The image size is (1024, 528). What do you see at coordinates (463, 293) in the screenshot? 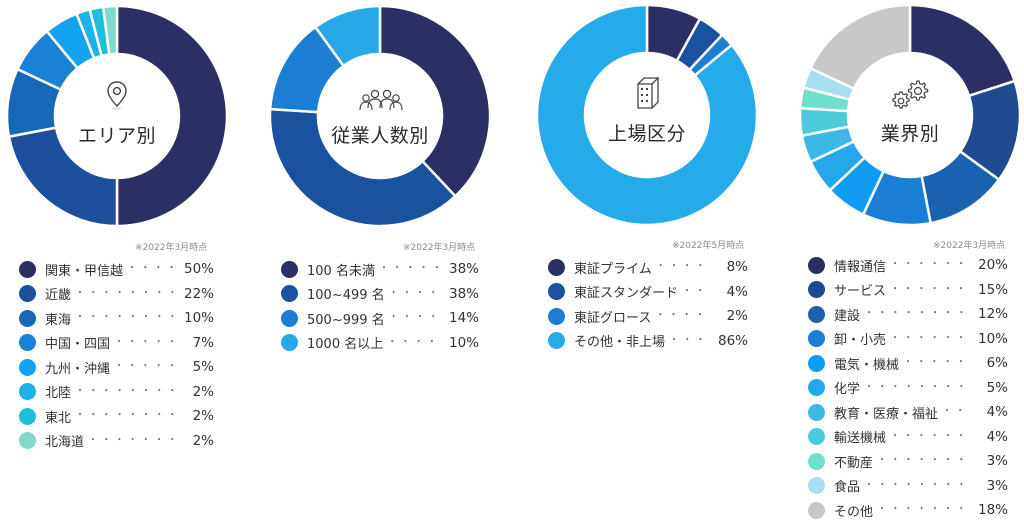
I see `legend-value: 38%` at bounding box center [463, 293].